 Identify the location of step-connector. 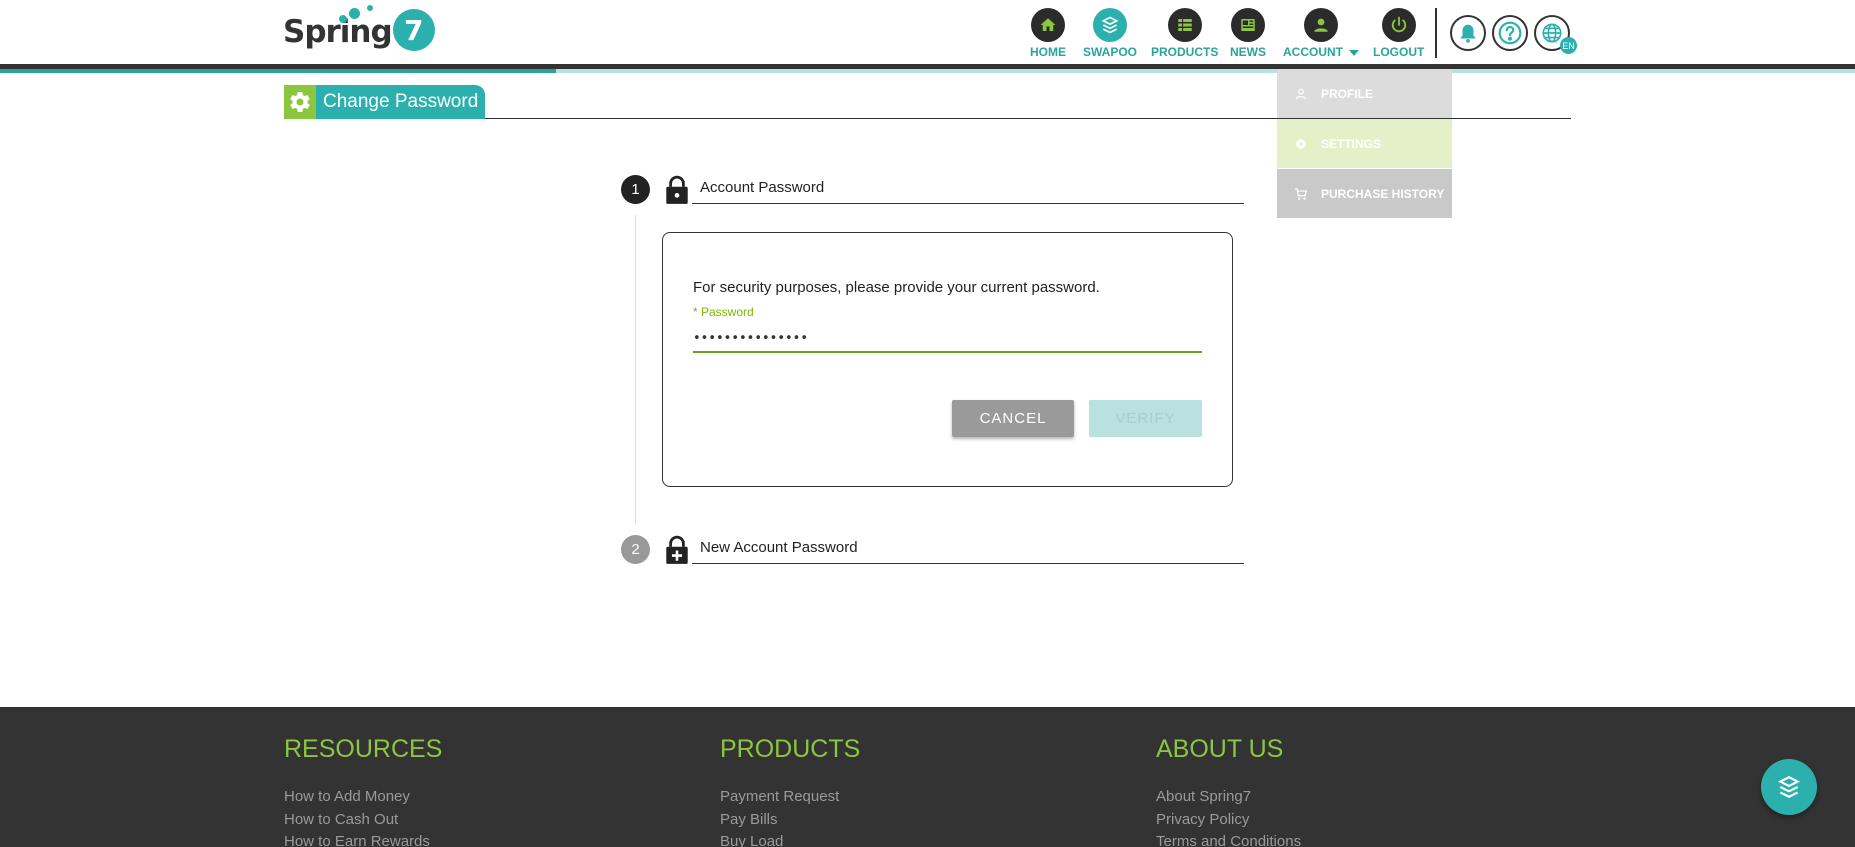
(635, 370).